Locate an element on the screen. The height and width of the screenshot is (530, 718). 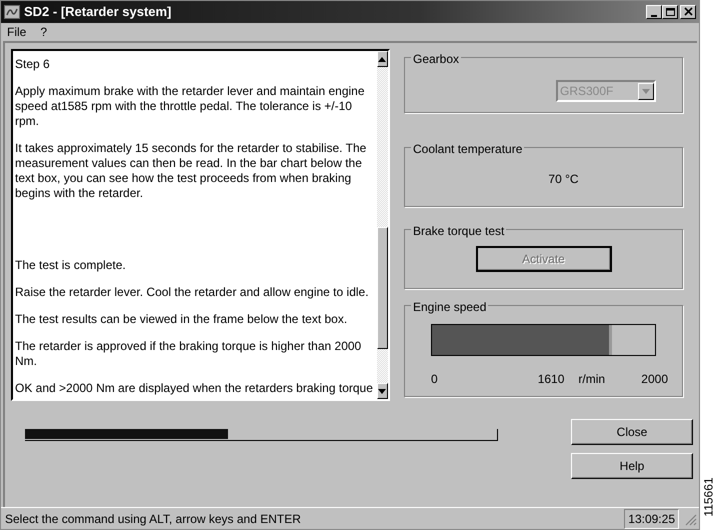
instruction-paragraph: The retarder is approved if the braking torque is higher than 2000 Nm. is located at coordinates (188, 354).